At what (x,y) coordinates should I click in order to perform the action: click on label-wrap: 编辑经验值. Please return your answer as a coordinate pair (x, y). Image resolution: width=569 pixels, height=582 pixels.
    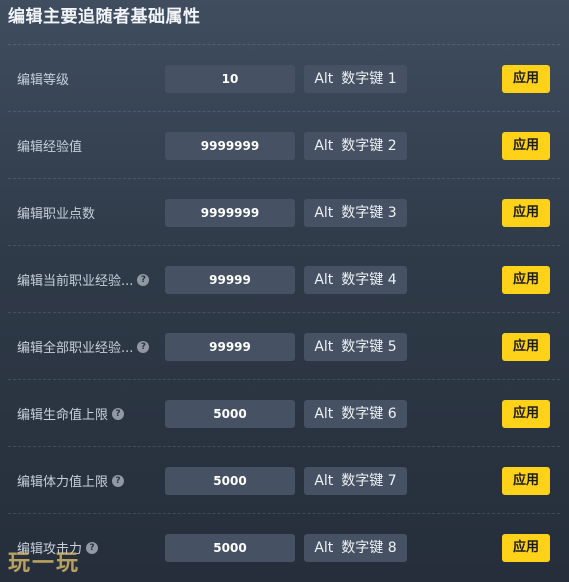
    Looking at the image, I should click on (49, 145).